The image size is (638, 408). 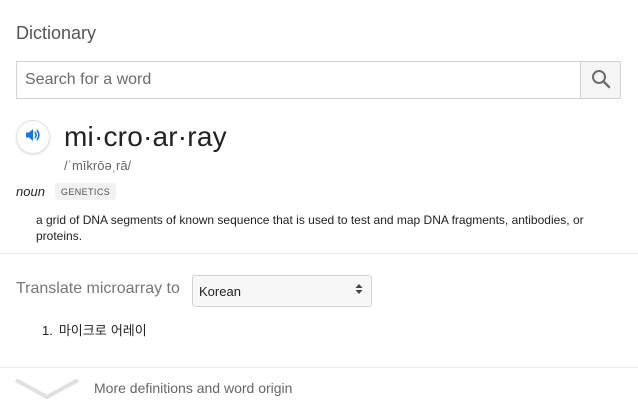 What do you see at coordinates (319, 388) in the screenshot?
I see `more-definitions-button: More definitions and word origin` at bounding box center [319, 388].